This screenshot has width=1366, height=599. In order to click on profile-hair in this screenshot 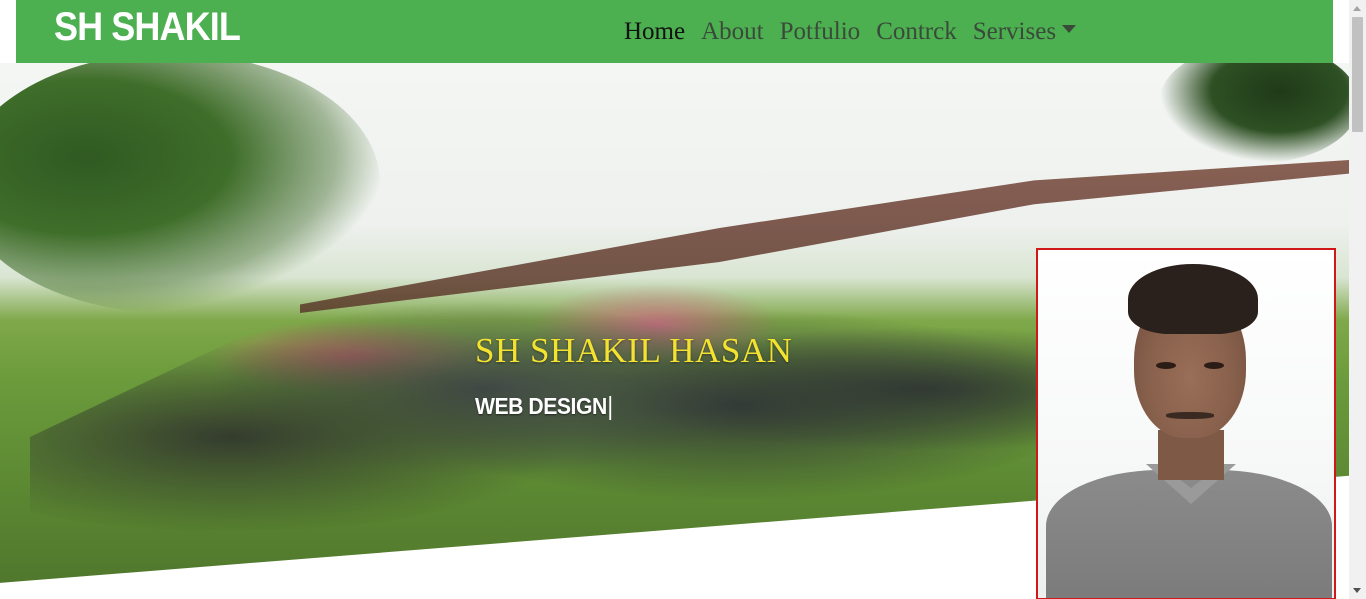, I will do `click(1193, 299)`.